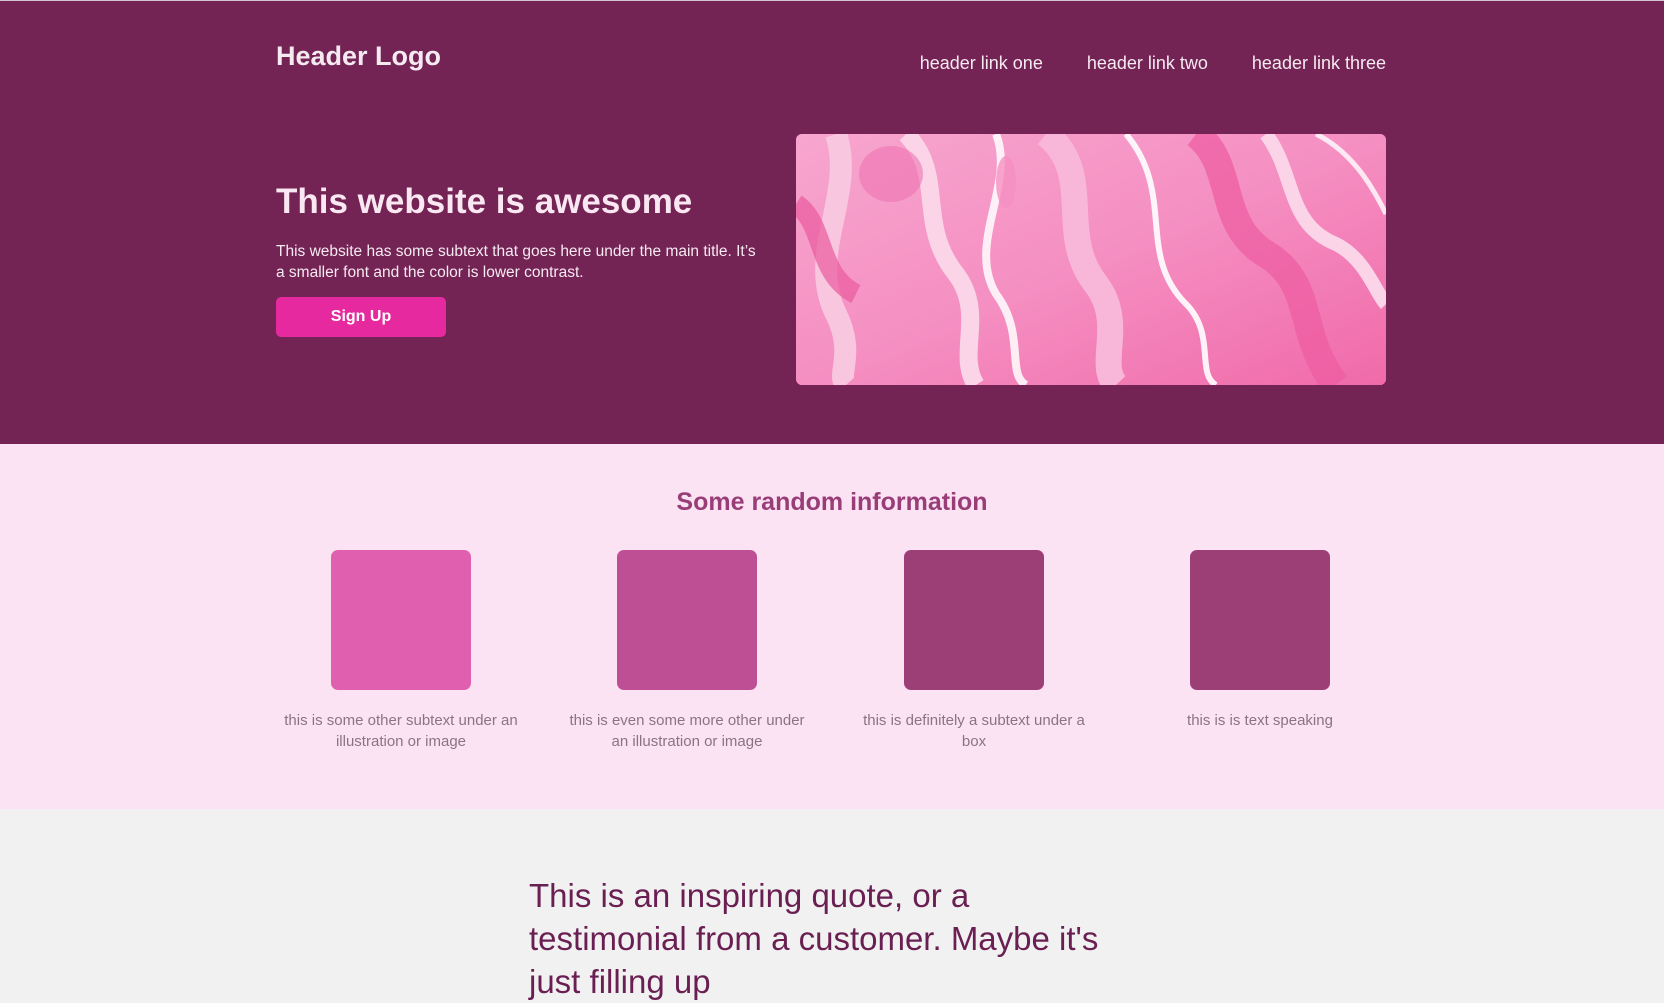 This screenshot has height=1003, width=1664. Describe the element at coordinates (974, 731) in the screenshot. I see `card-caption: this is definitely a subtext under a box` at that location.